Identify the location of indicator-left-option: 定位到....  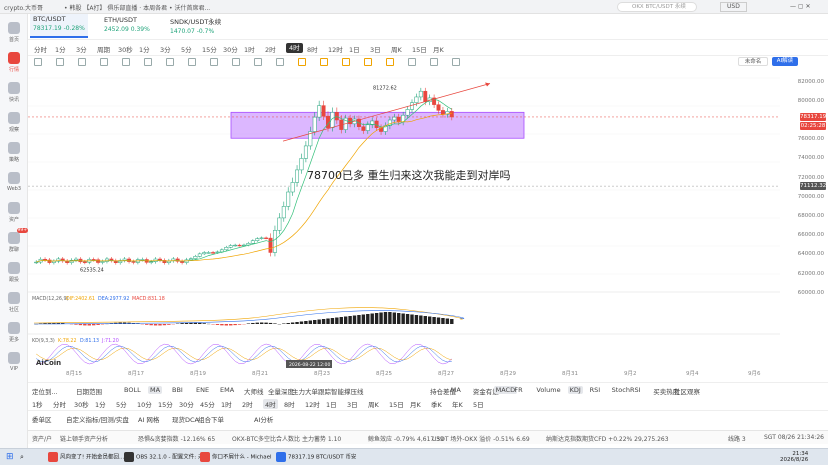
(45, 391).